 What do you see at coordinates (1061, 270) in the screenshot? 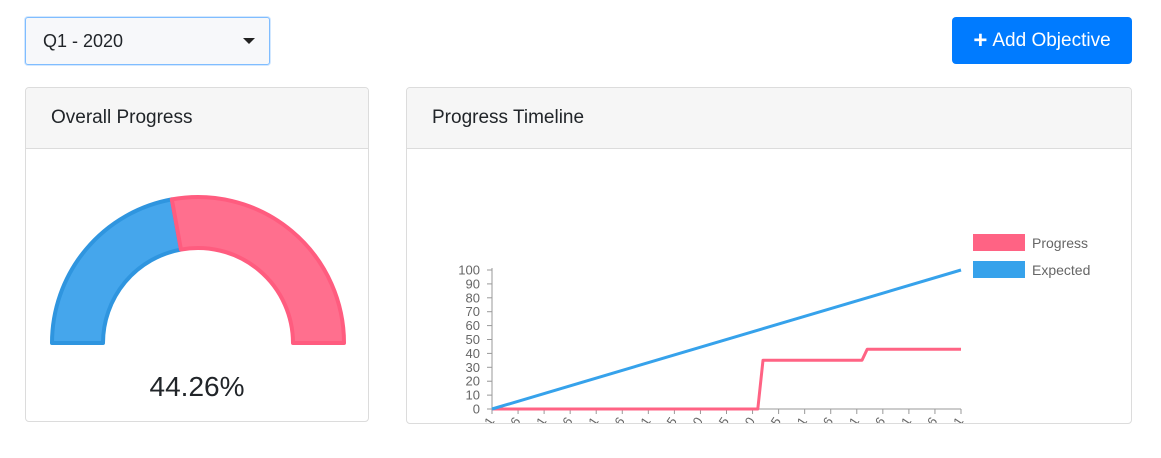
I see `legend-label-expected: Expected` at bounding box center [1061, 270].